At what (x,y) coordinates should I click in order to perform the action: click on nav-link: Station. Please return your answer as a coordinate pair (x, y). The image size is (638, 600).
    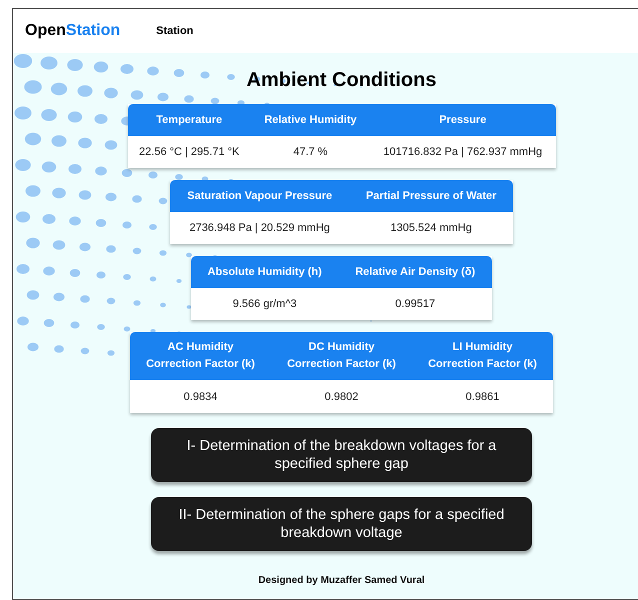
    Looking at the image, I should click on (175, 31).